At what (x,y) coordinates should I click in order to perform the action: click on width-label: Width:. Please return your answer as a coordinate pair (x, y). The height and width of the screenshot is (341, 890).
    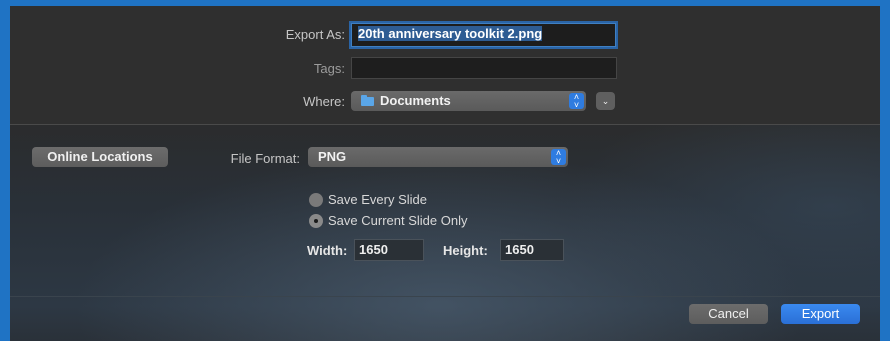
    Looking at the image, I should click on (327, 250).